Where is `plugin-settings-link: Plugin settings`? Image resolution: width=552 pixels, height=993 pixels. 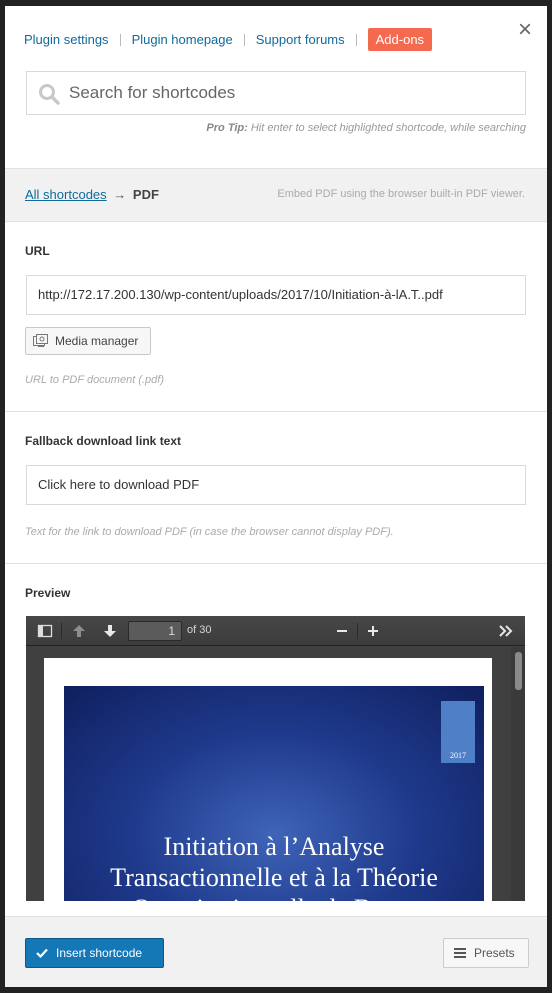 plugin-settings-link: Plugin settings is located at coordinates (66, 39).